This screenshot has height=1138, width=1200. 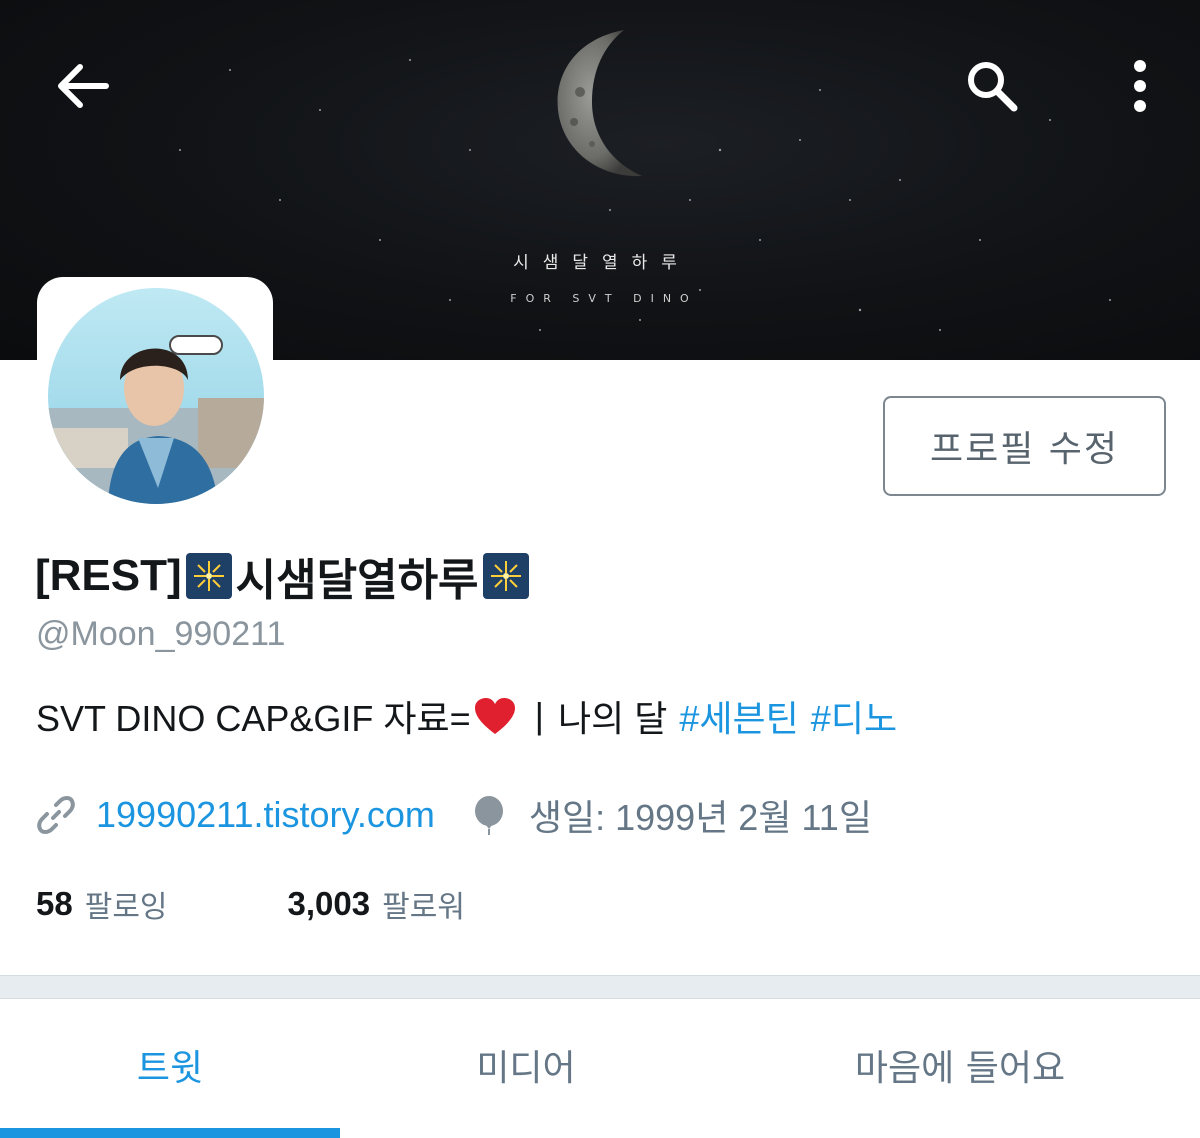 I want to click on bio-text: SVT DINO CAP&GIF 자료=, so click(x=253, y=718).